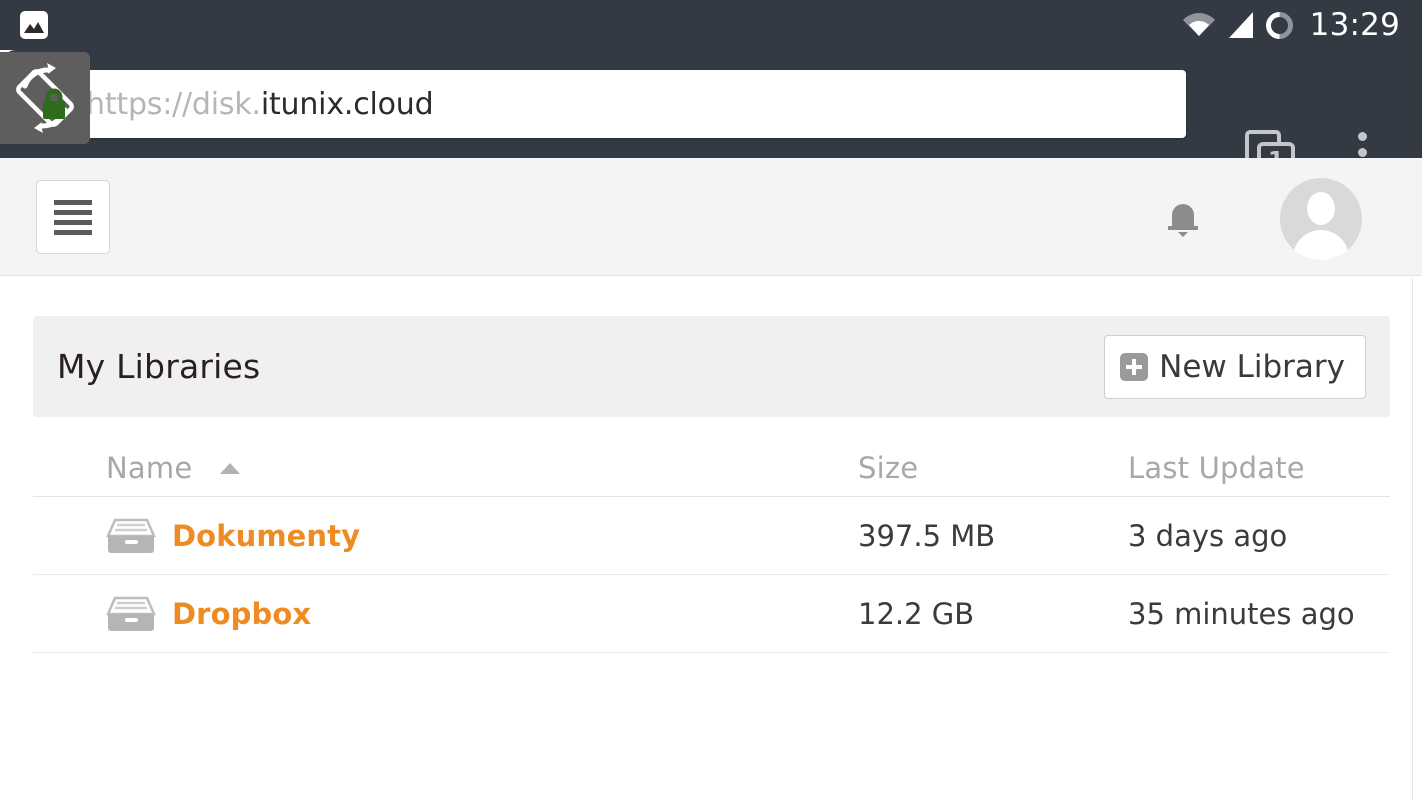 This screenshot has height=800, width=1422. Describe the element at coordinates (916, 613) in the screenshot. I see `library-size-cell: 12.2 GB` at that location.